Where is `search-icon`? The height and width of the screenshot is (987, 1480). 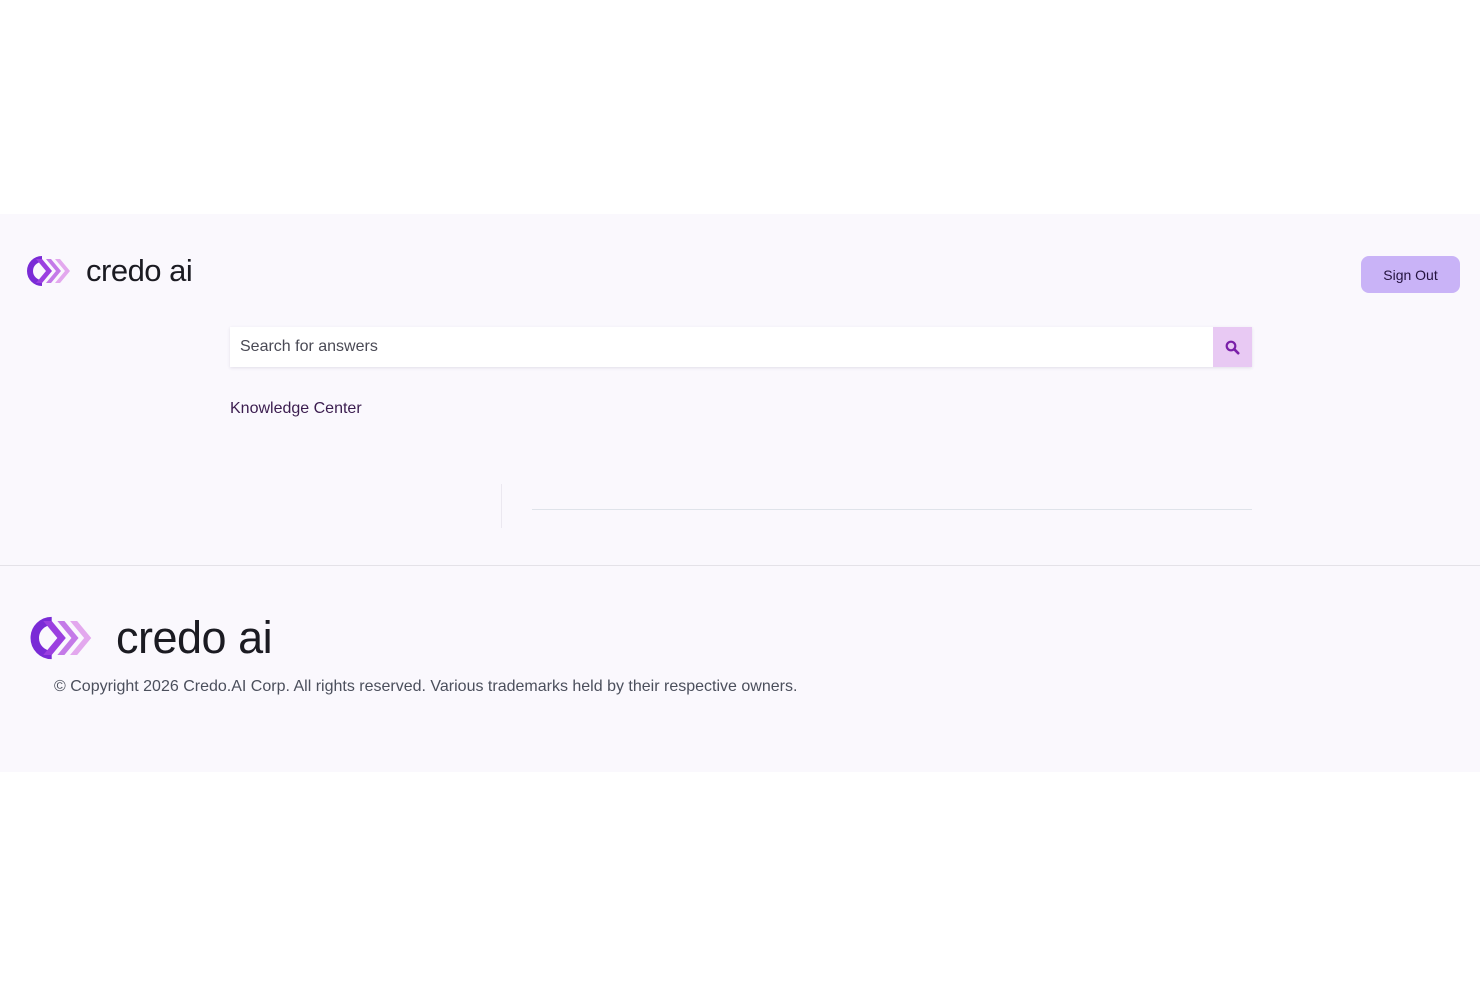 search-icon is located at coordinates (1232, 347).